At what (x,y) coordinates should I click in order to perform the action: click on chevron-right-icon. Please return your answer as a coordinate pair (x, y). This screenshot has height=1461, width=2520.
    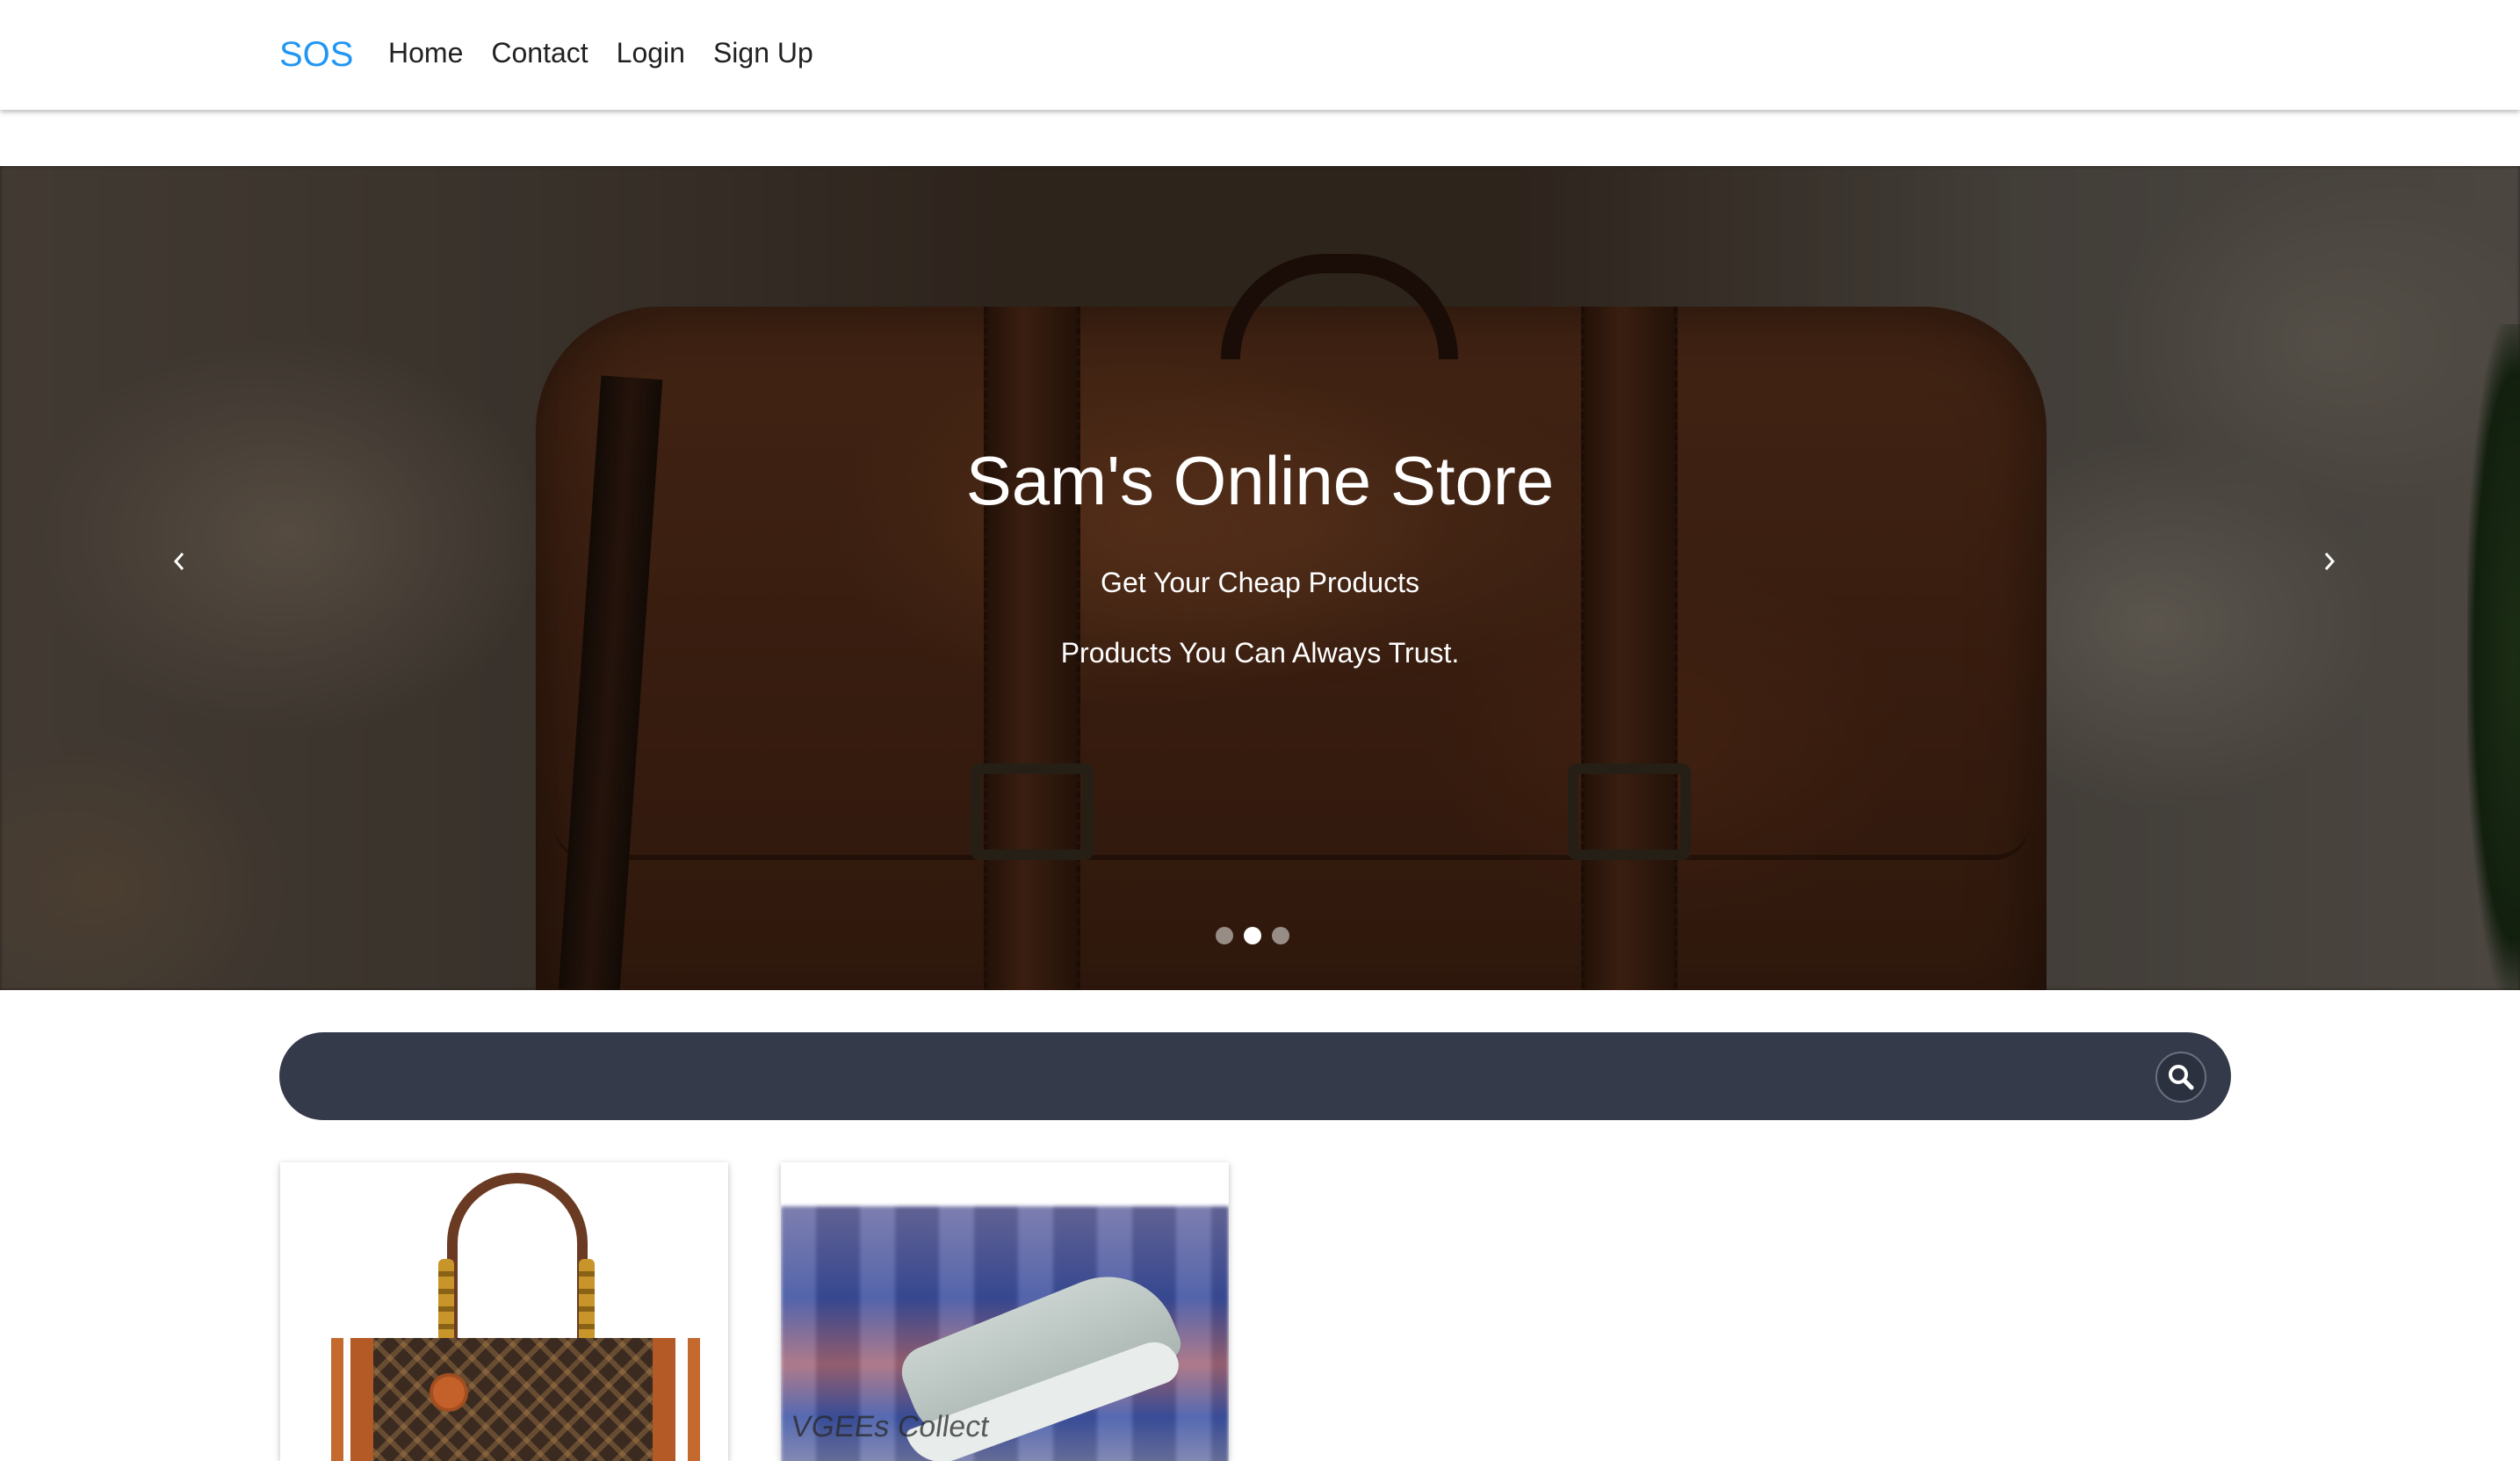
    Looking at the image, I should click on (2330, 561).